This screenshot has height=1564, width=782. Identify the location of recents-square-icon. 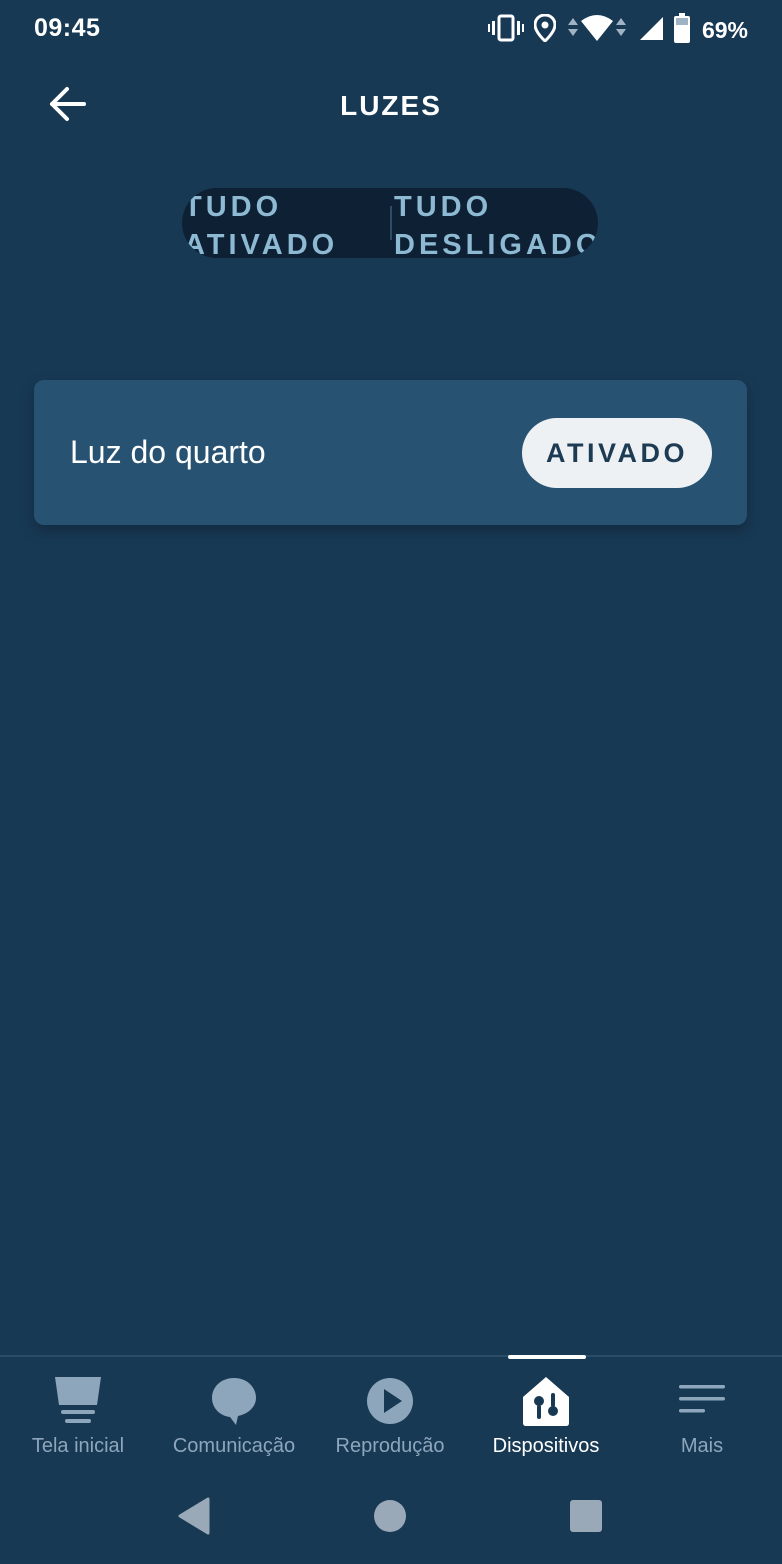
(586, 1518).